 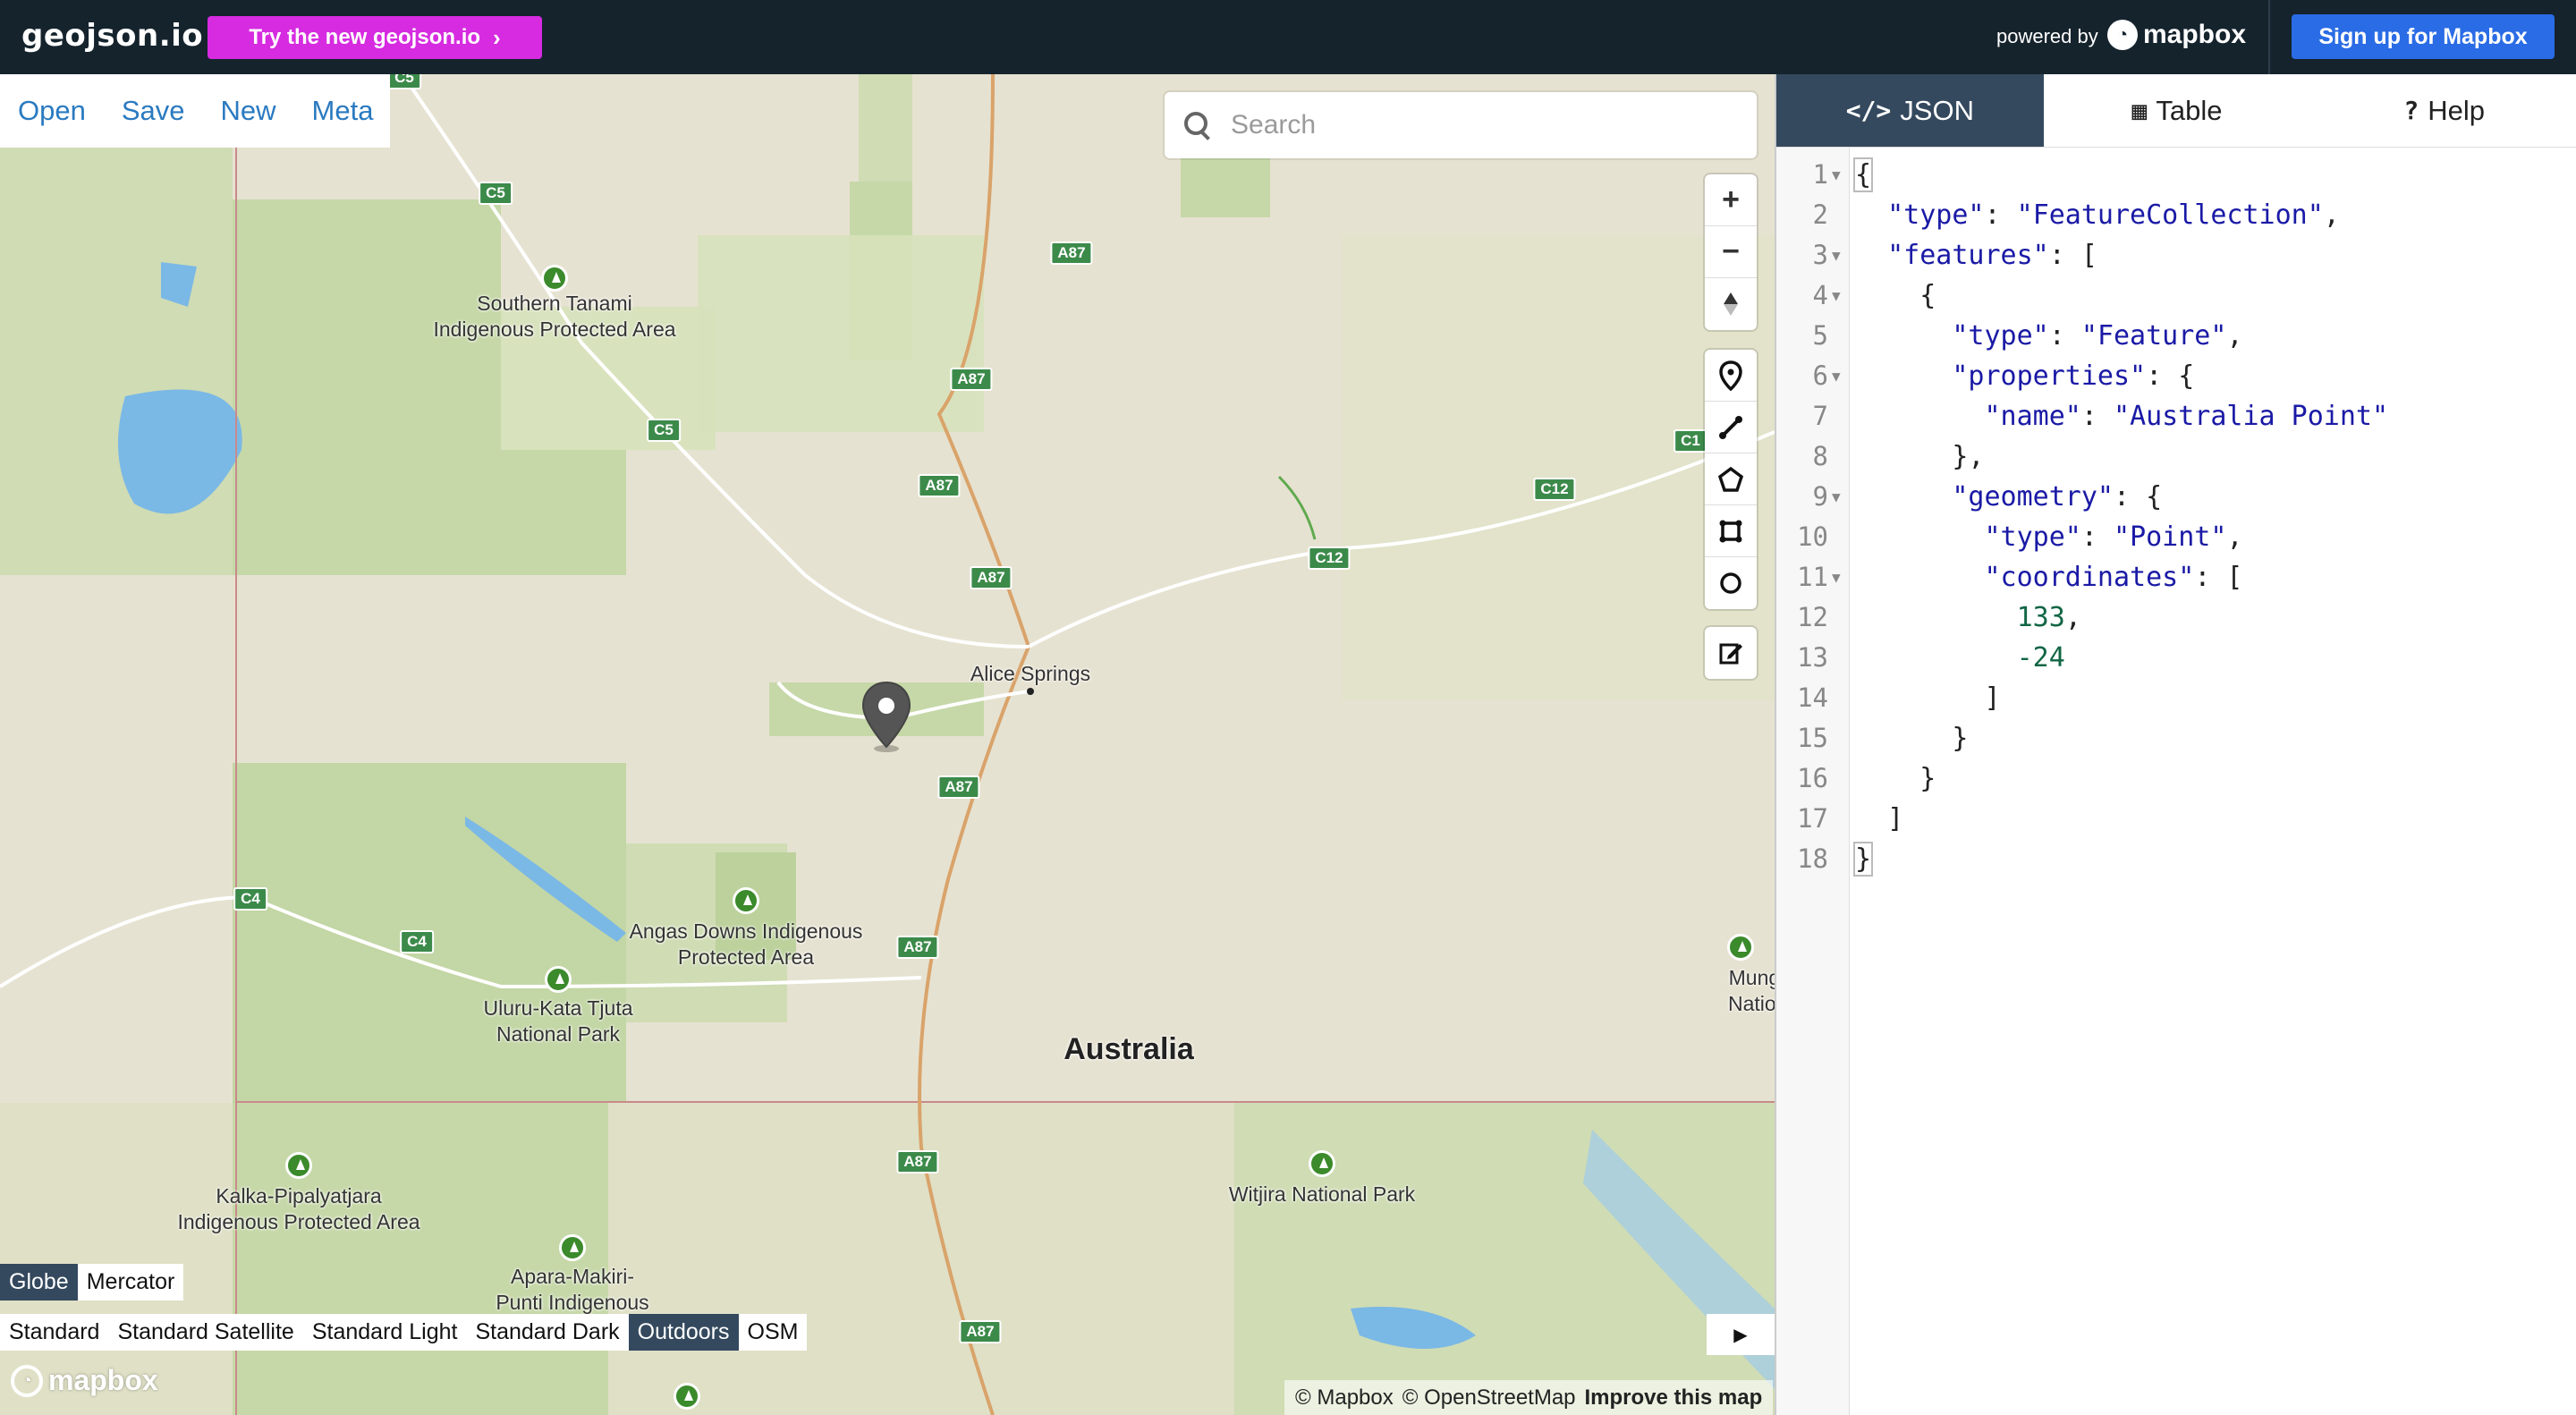 What do you see at coordinates (1322, 1194) in the screenshot?
I see `map-label-witjira: Witjira National Park` at bounding box center [1322, 1194].